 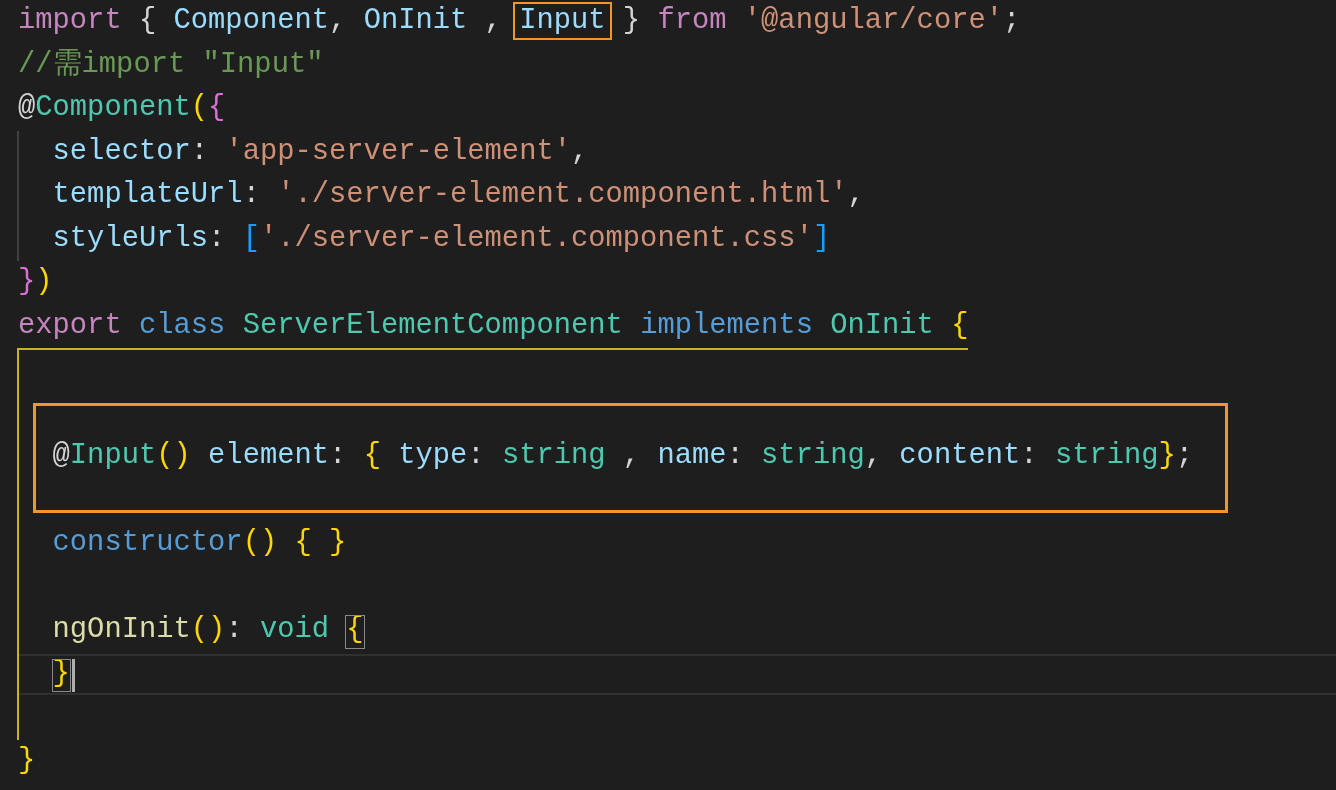 What do you see at coordinates (441, 239) in the screenshot?
I see `code-line: styleUrls: ['./server-element.component.css']` at bounding box center [441, 239].